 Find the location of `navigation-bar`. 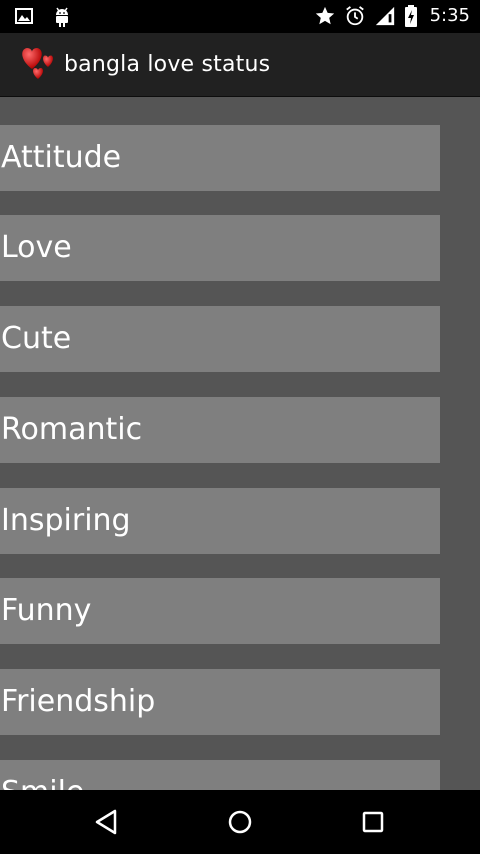

navigation-bar is located at coordinates (240, 822).